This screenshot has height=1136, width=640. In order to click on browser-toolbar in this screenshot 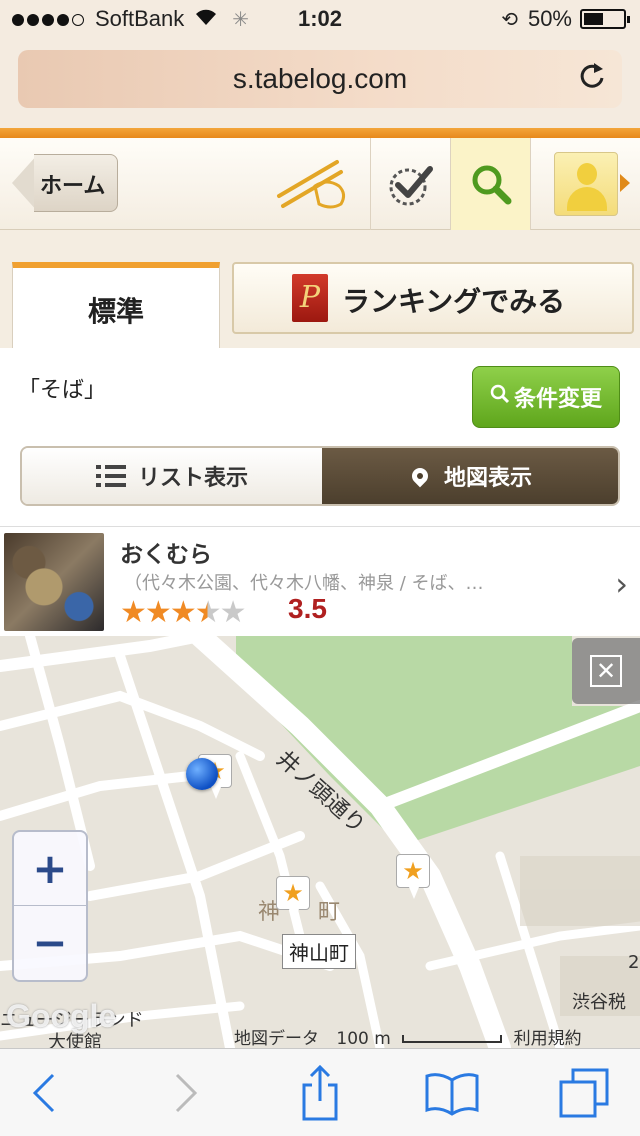, I will do `click(320, 1092)`.